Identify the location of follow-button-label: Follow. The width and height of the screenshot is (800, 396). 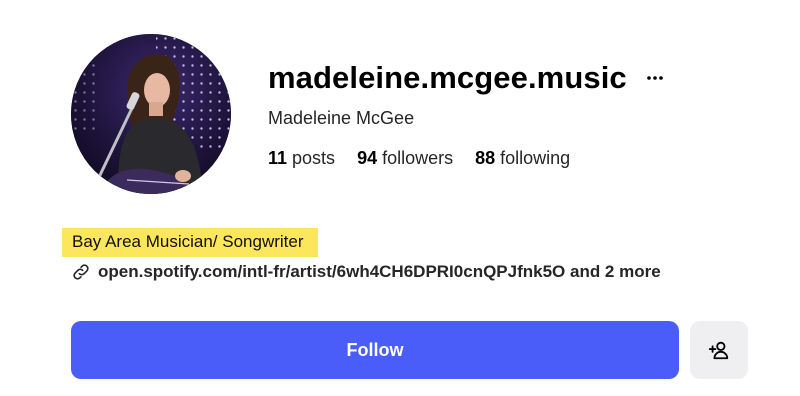
(375, 349).